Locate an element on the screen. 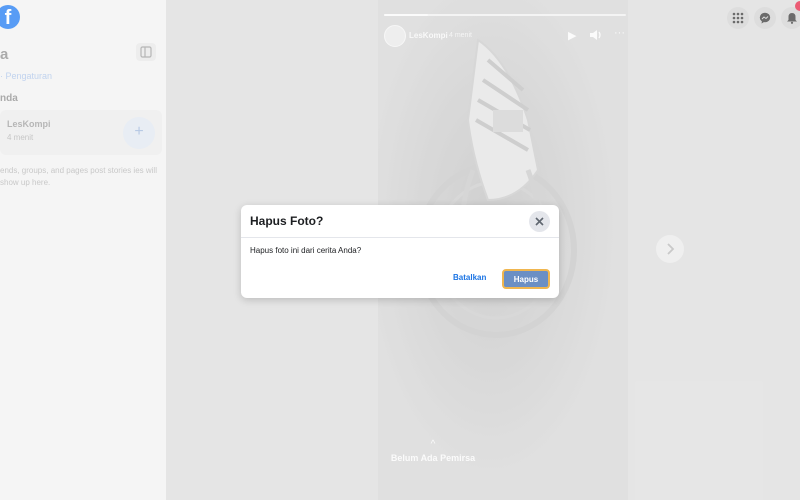 This screenshot has width=800, height=500. dialog-divider is located at coordinates (400, 237).